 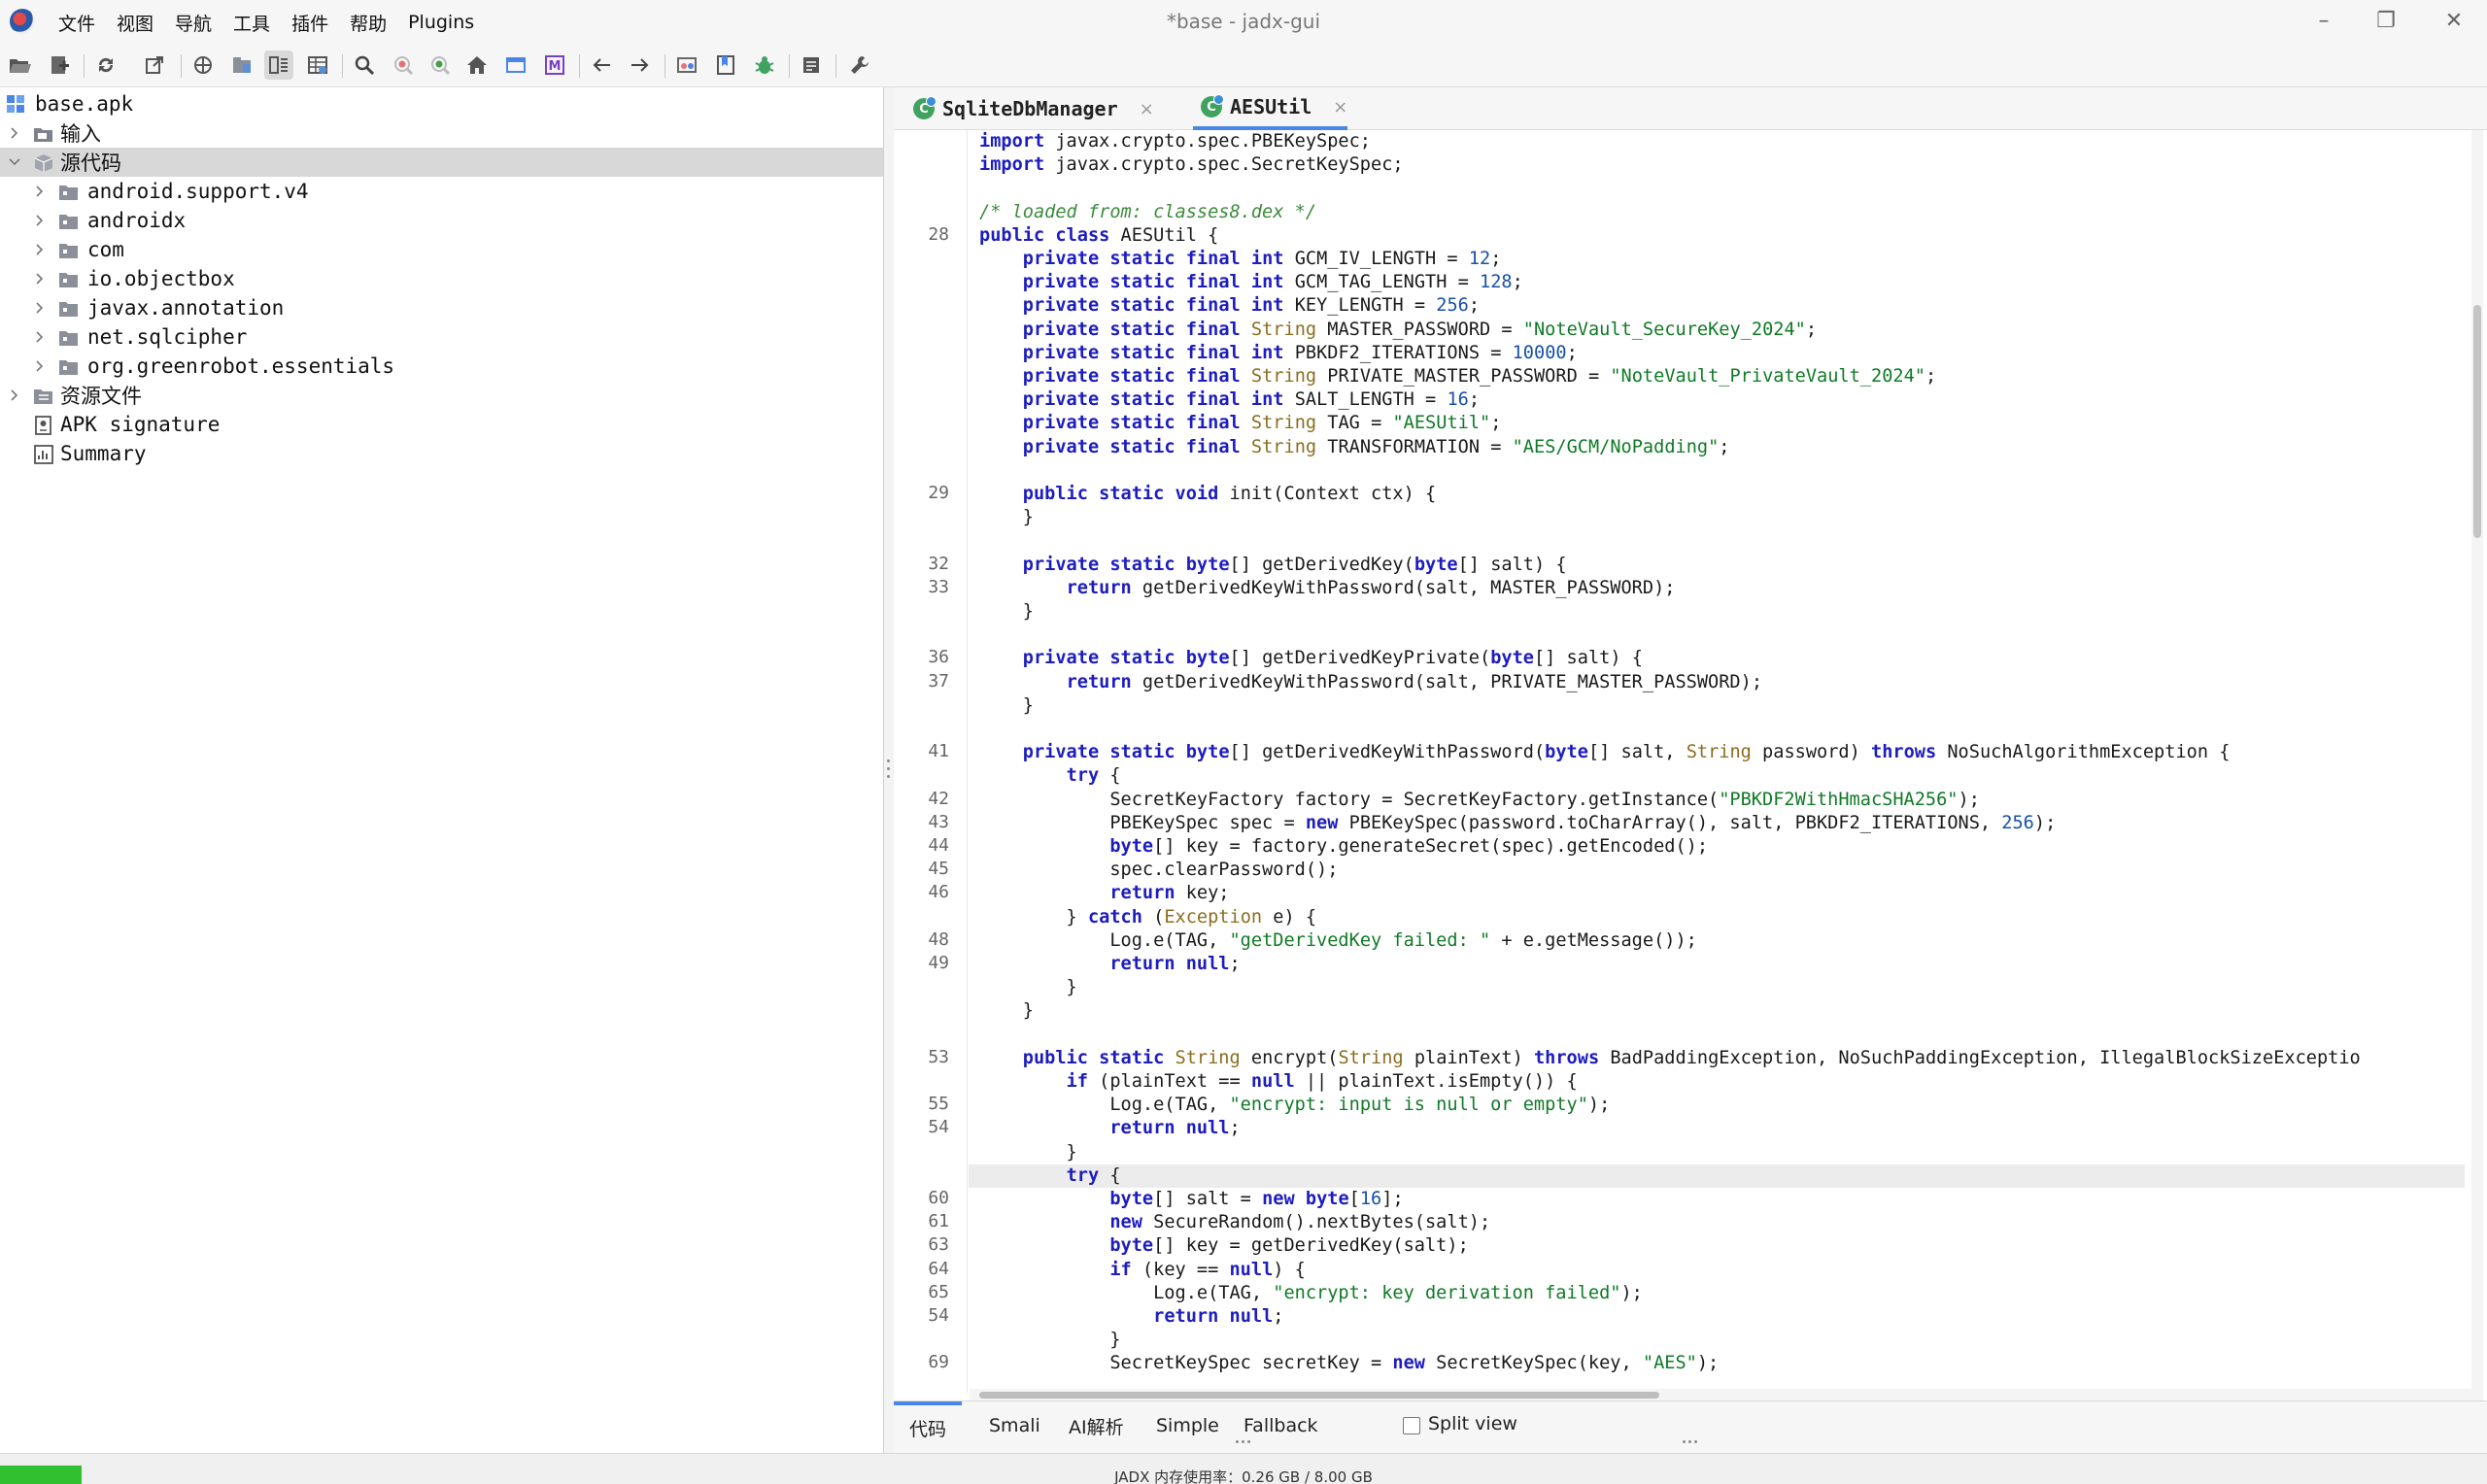 What do you see at coordinates (686, 66) in the screenshot?
I see `quark-icon` at bounding box center [686, 66].